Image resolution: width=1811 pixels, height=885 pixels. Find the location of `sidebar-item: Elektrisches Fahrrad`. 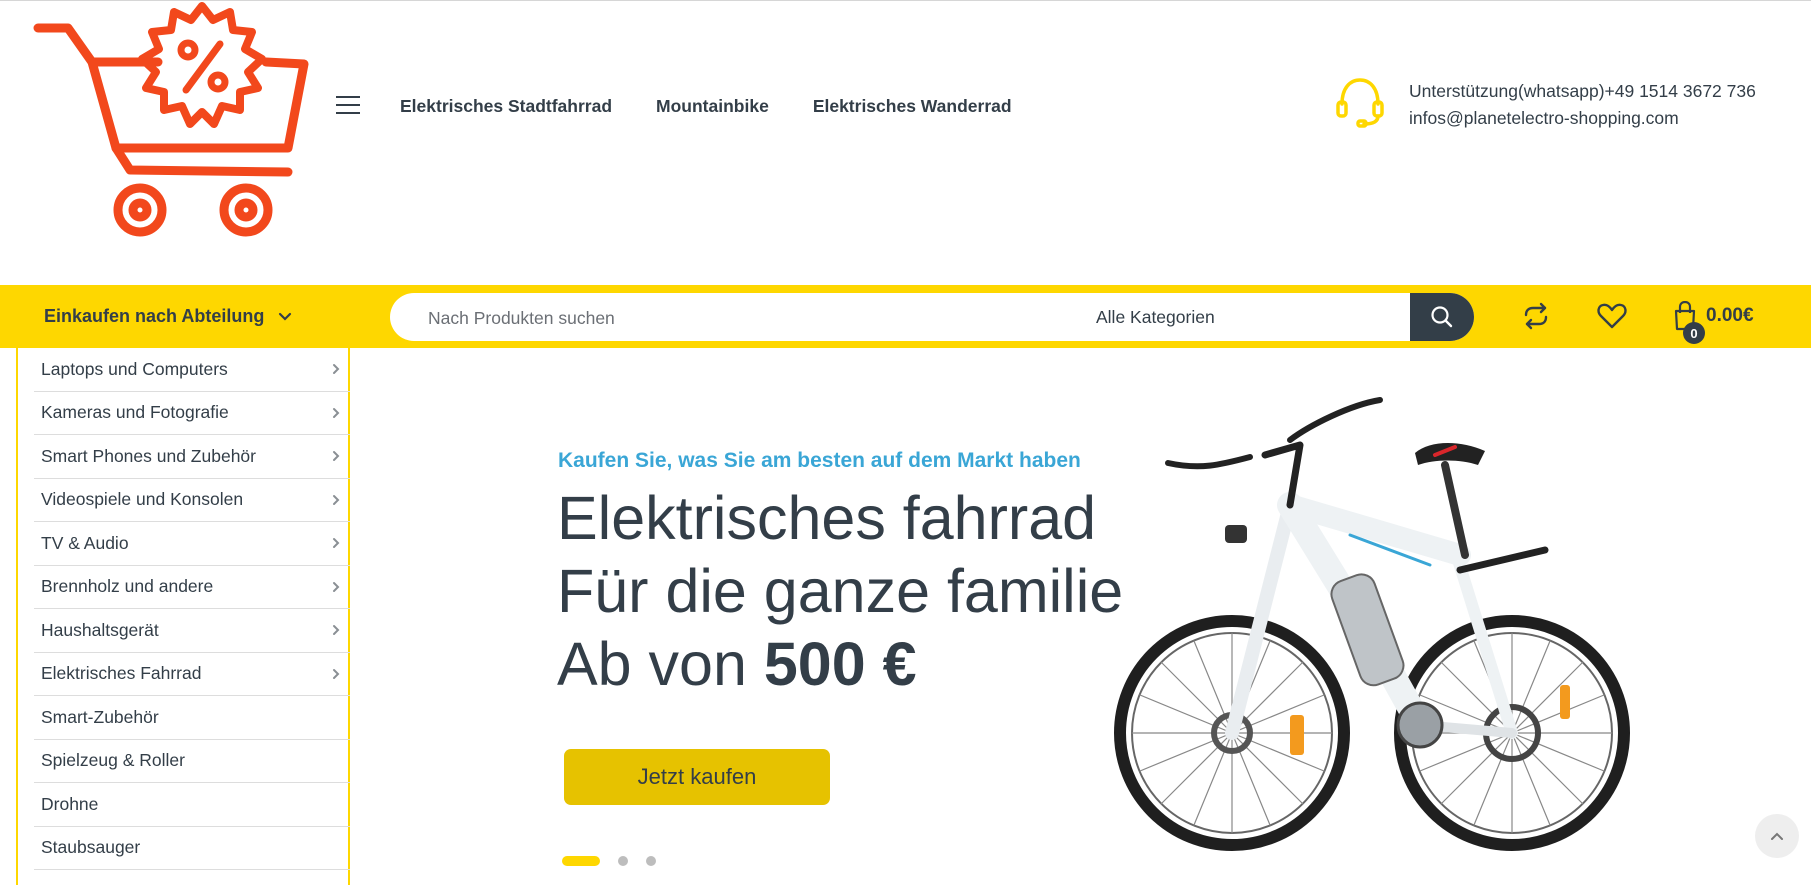

sidebar-item: Elektrisches Fahrrad is located at coordinates (192, 674).